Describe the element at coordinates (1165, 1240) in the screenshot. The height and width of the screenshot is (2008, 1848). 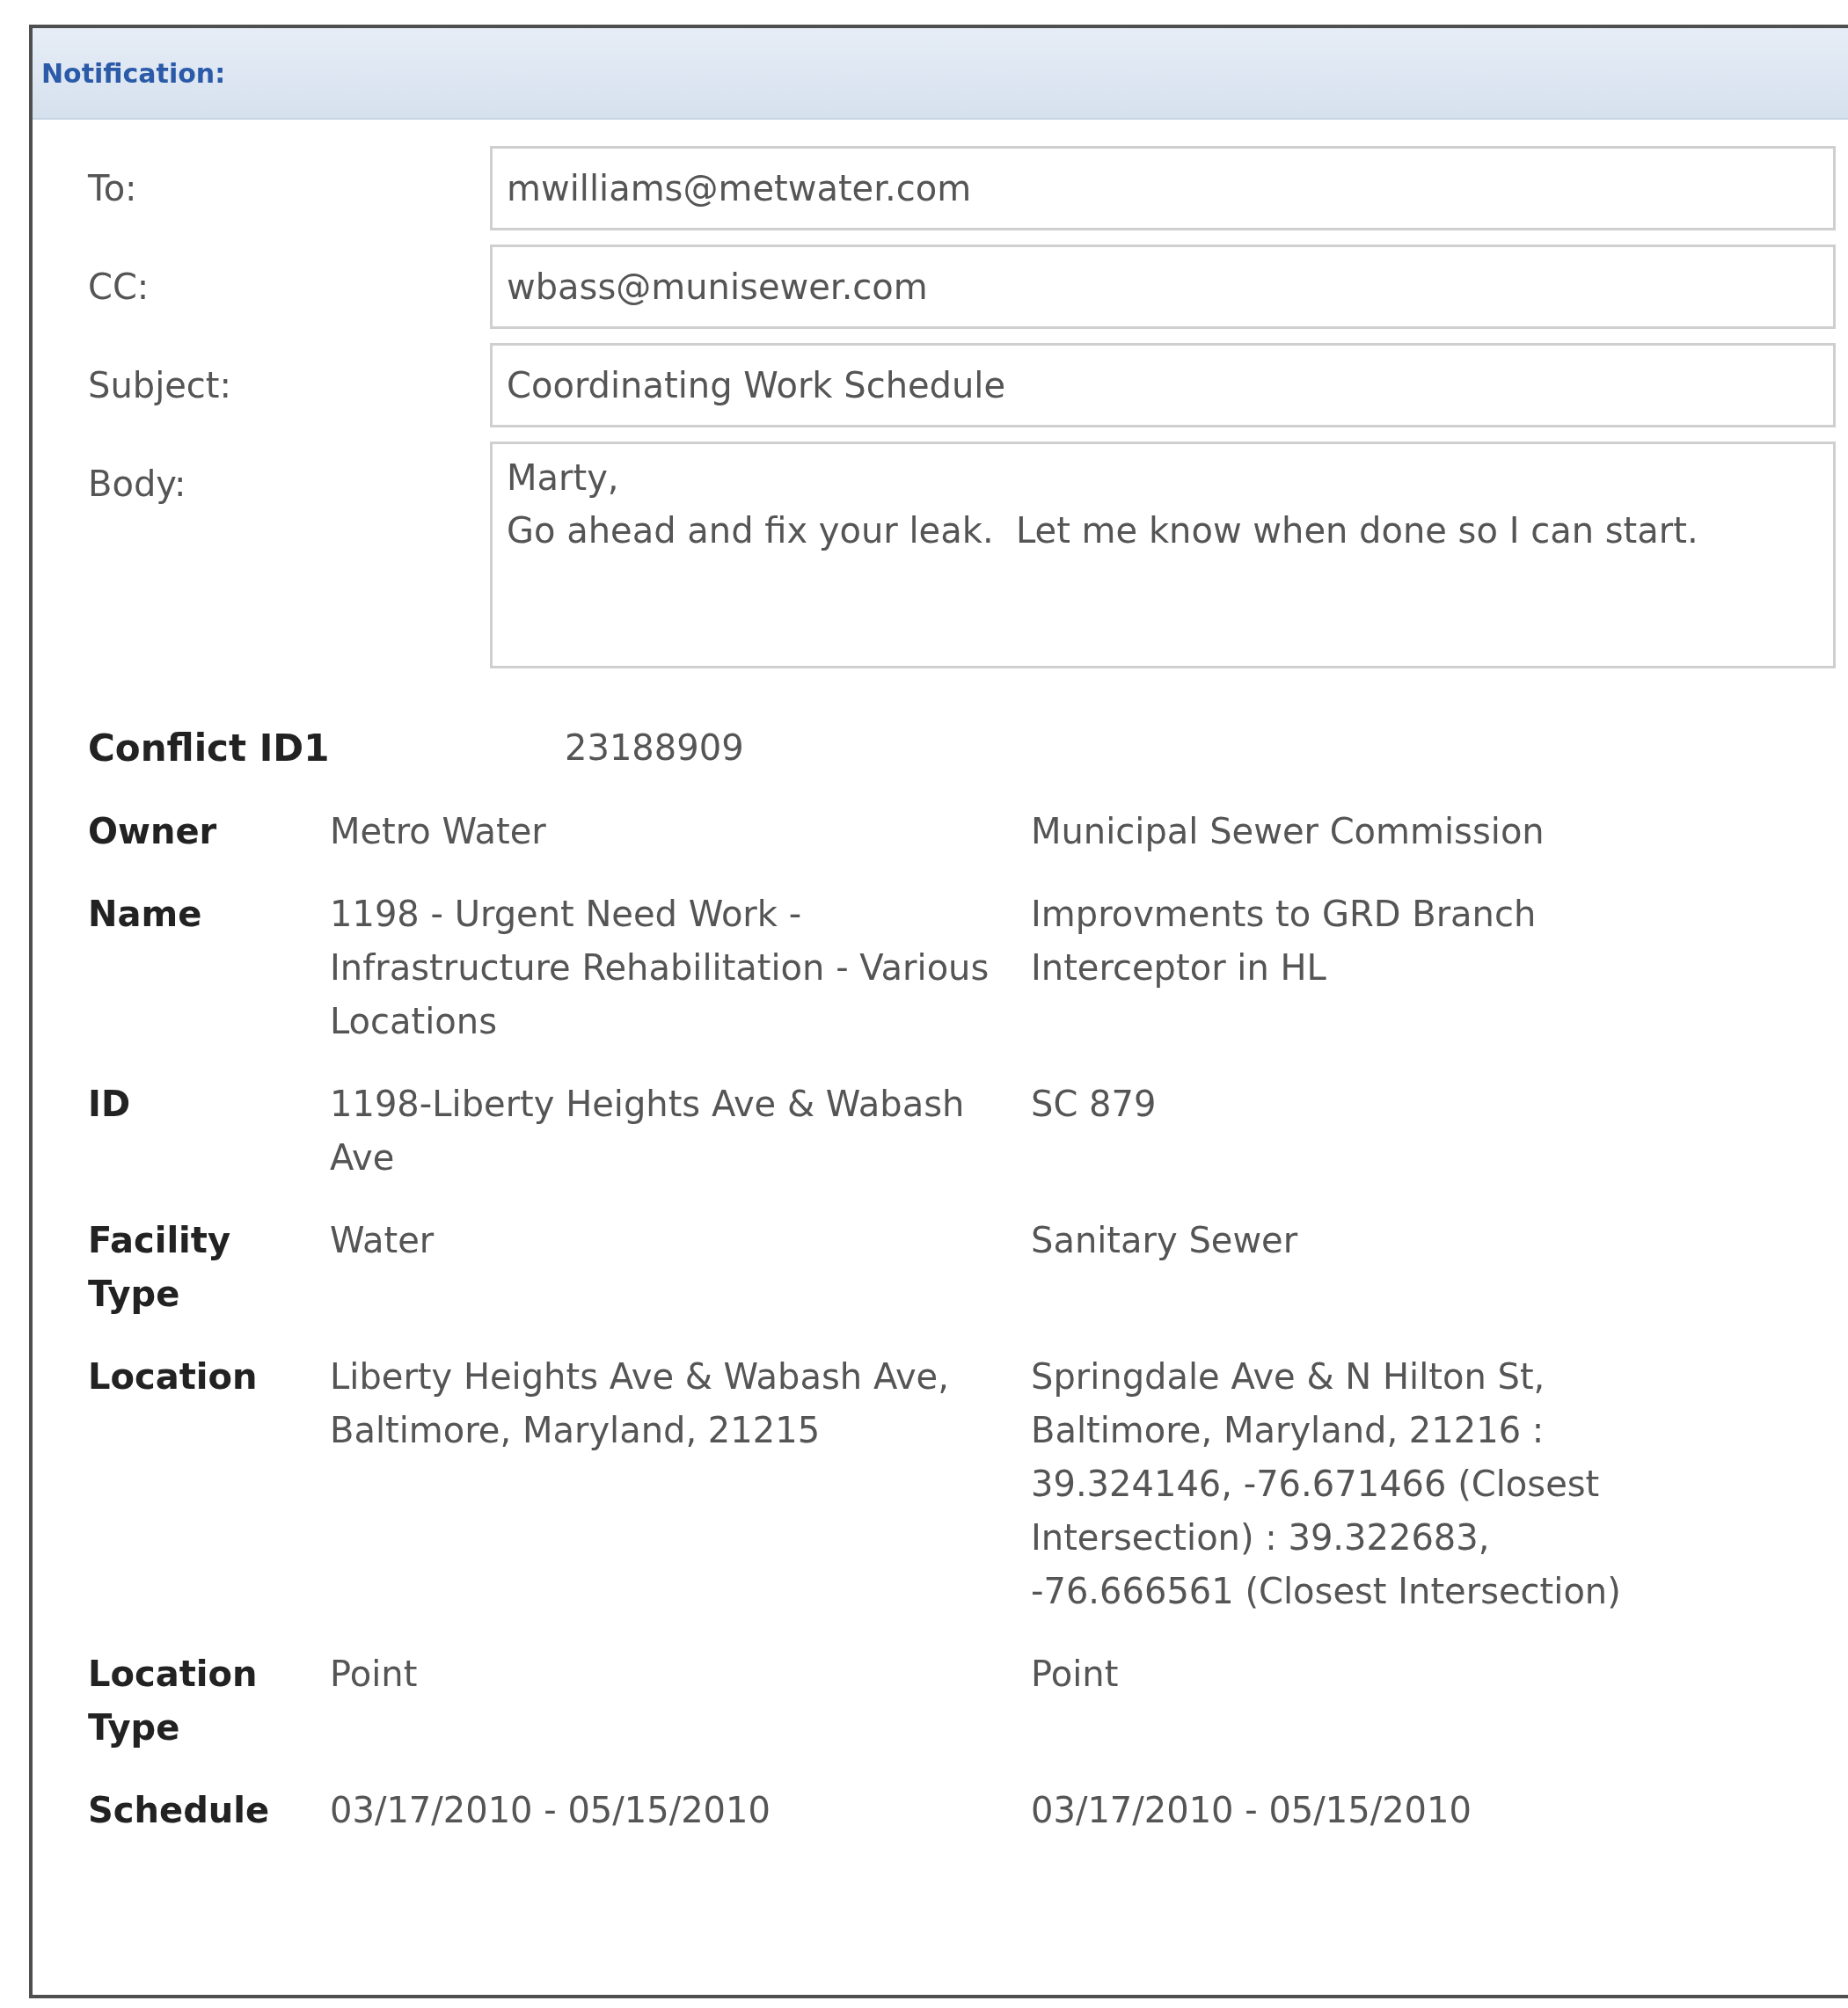
I see `detail-value: Sanitary Sewer` at that location.